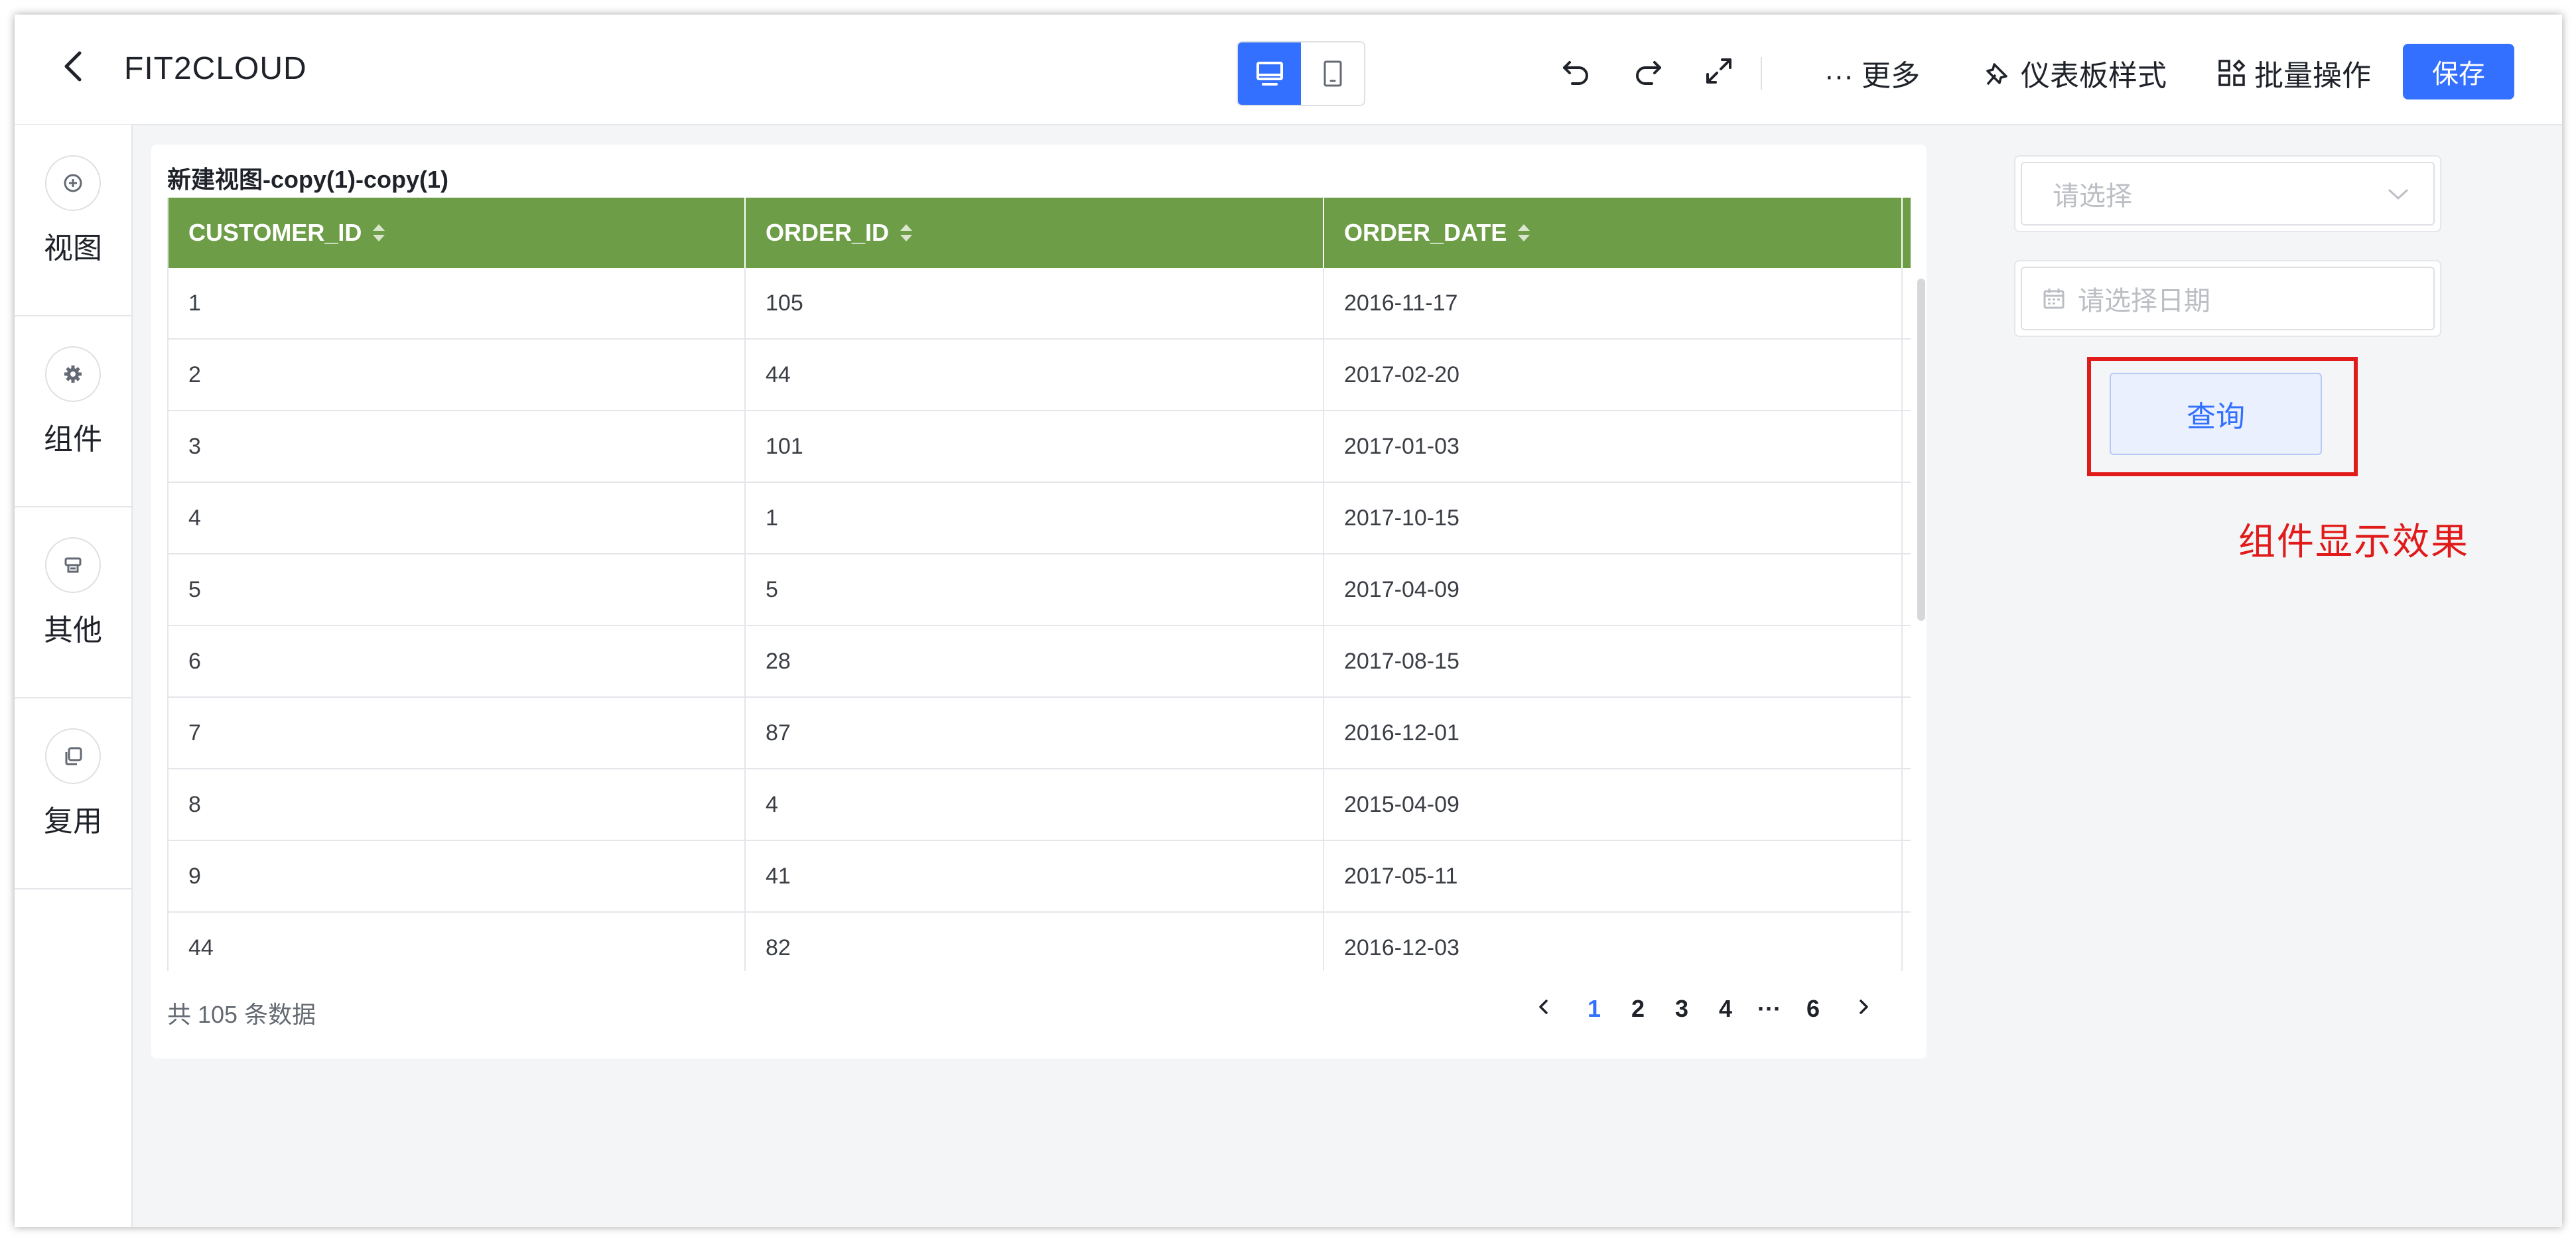  I want to click on table-scrollbar, so click(1921, 450).